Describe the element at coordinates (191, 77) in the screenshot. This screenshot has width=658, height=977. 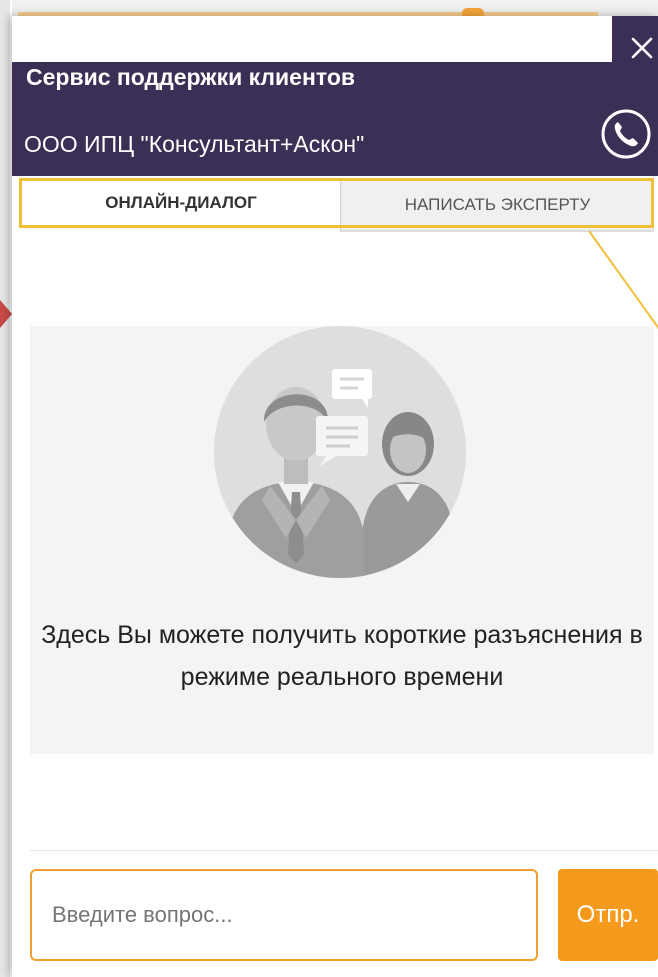
I see `widget-title: Сервис поддержки клиентов` at that location.